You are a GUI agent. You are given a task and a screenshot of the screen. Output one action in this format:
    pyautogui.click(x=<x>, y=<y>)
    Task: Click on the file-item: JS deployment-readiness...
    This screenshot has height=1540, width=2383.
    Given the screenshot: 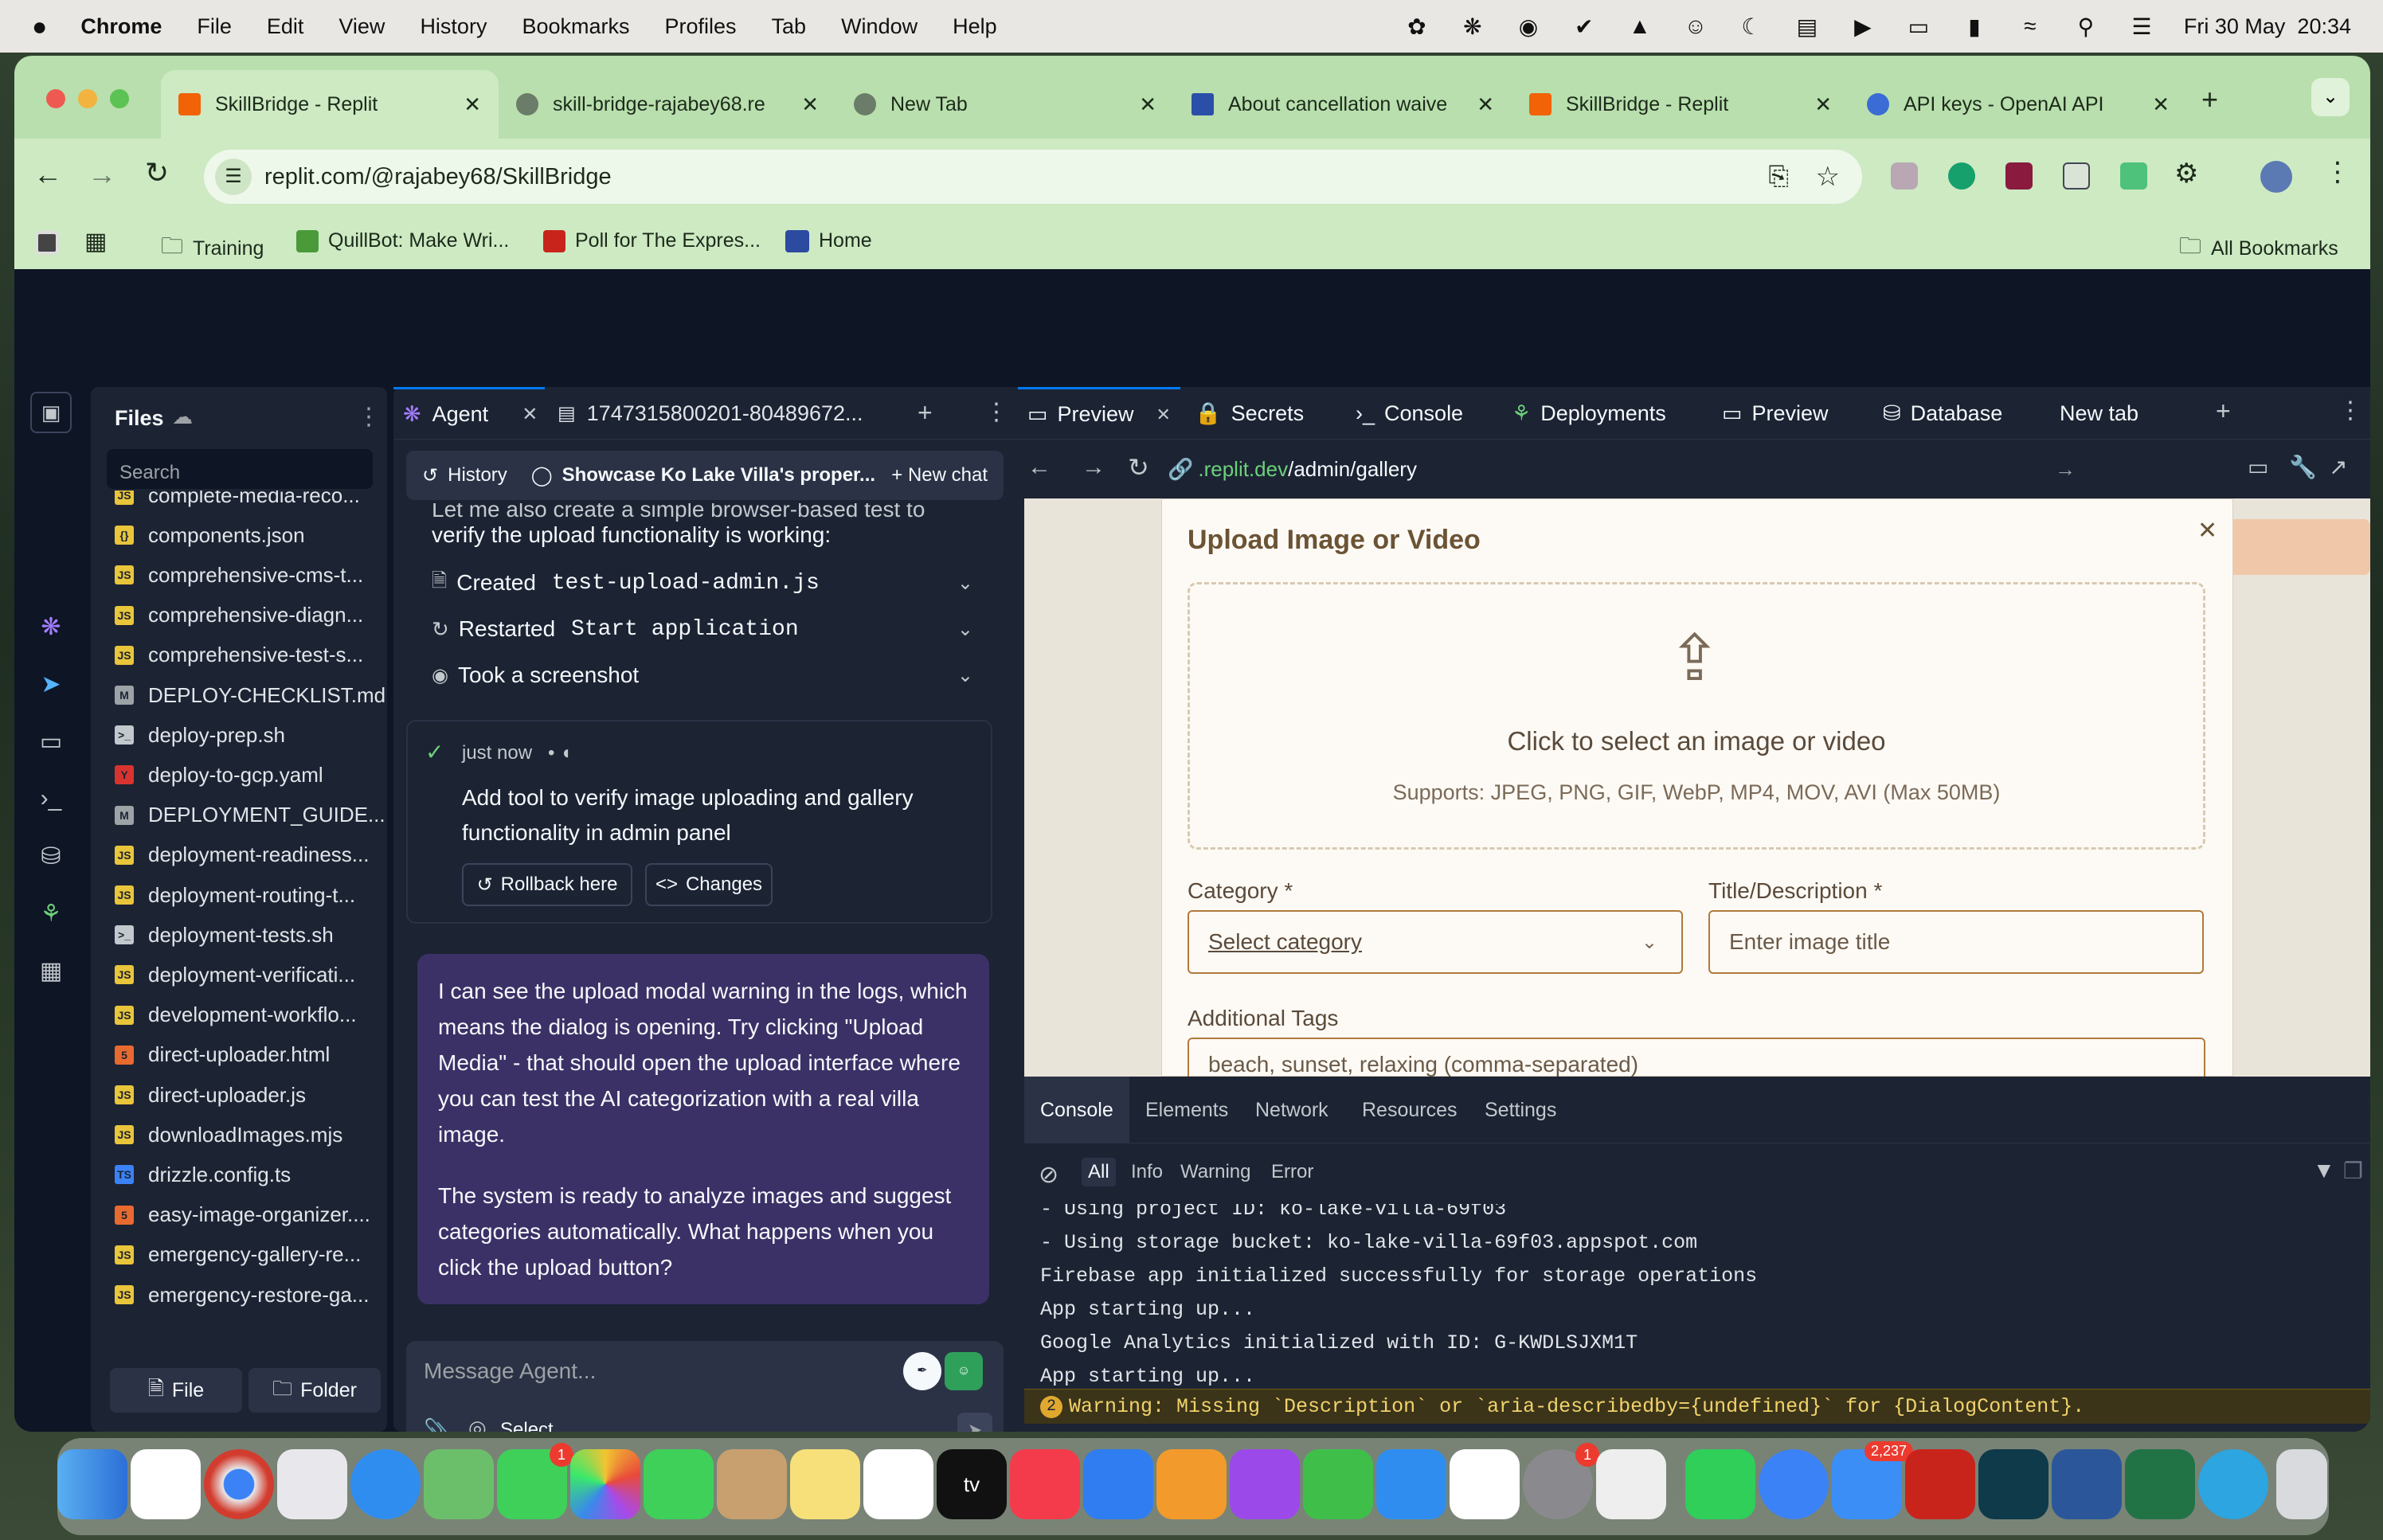 What is the action you would take?
    pyautogui.click(x=242, y=855)
    